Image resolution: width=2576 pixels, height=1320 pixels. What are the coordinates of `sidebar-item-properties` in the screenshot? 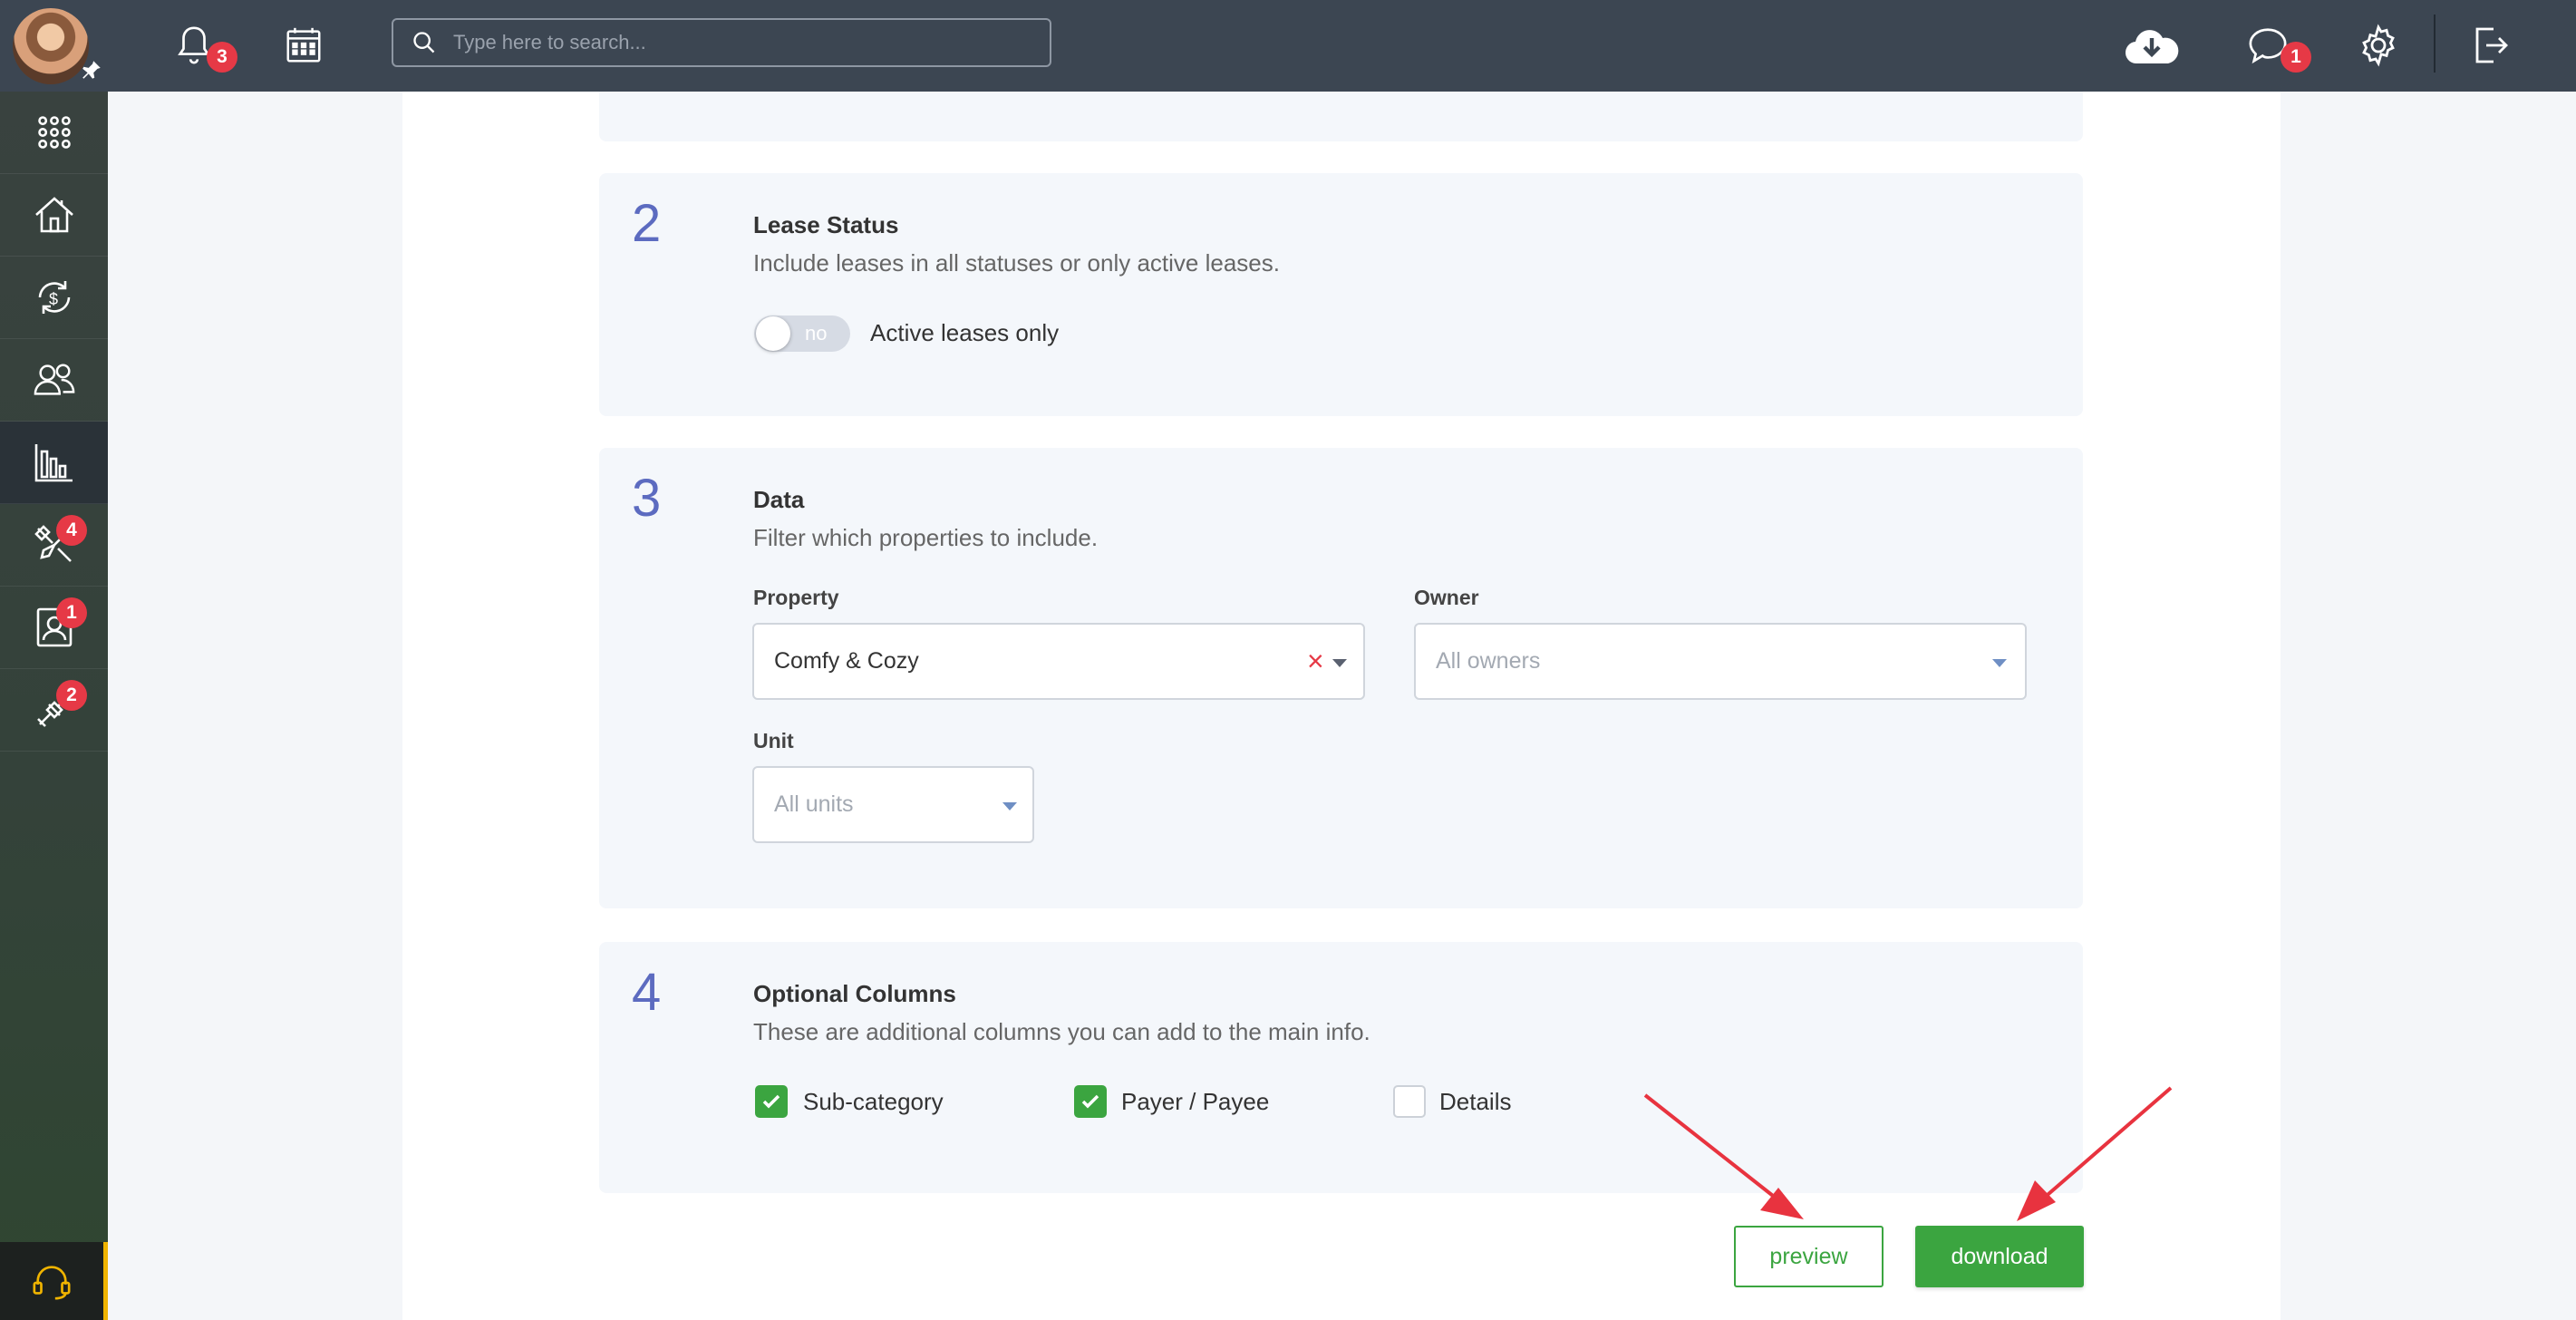 It's located at (54, 215).